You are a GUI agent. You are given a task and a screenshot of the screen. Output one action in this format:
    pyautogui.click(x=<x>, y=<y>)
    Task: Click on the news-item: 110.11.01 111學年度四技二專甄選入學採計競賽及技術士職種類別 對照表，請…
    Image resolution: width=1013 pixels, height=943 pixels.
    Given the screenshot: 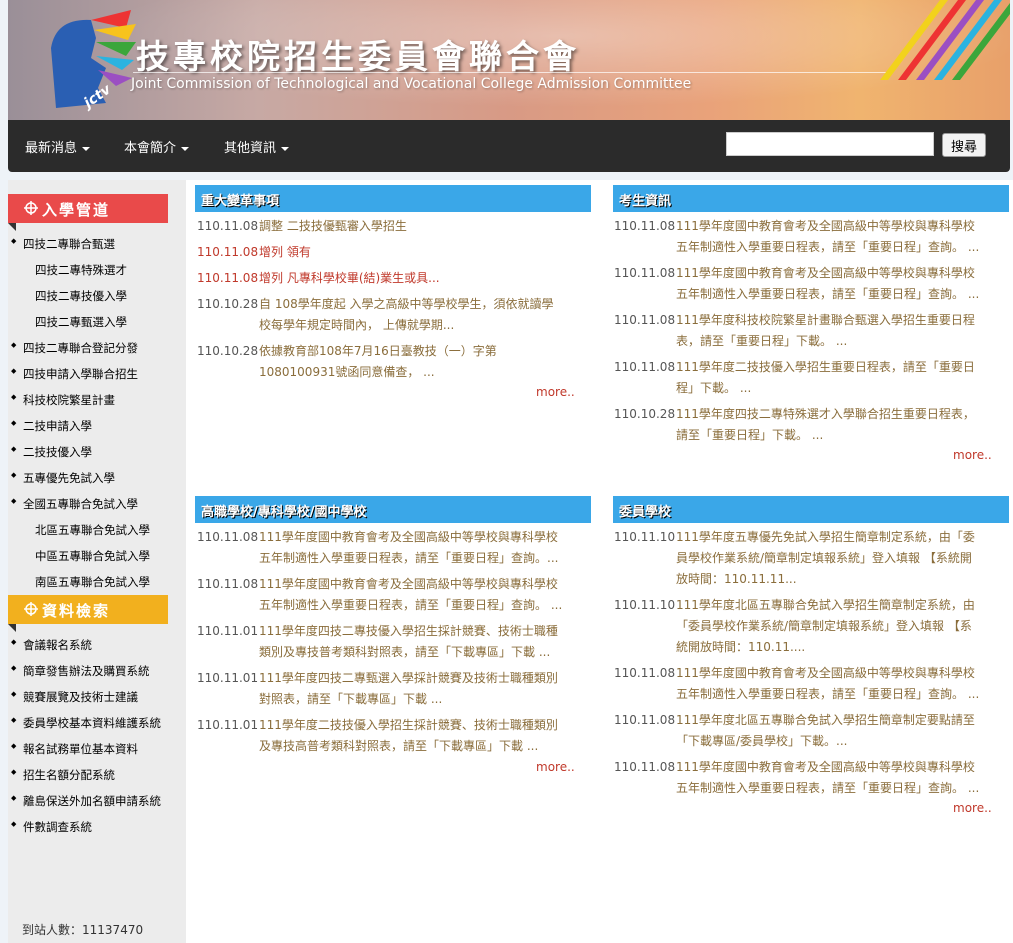 What is the action you would take?
    pyautogui.click(x=395, y=689)
    